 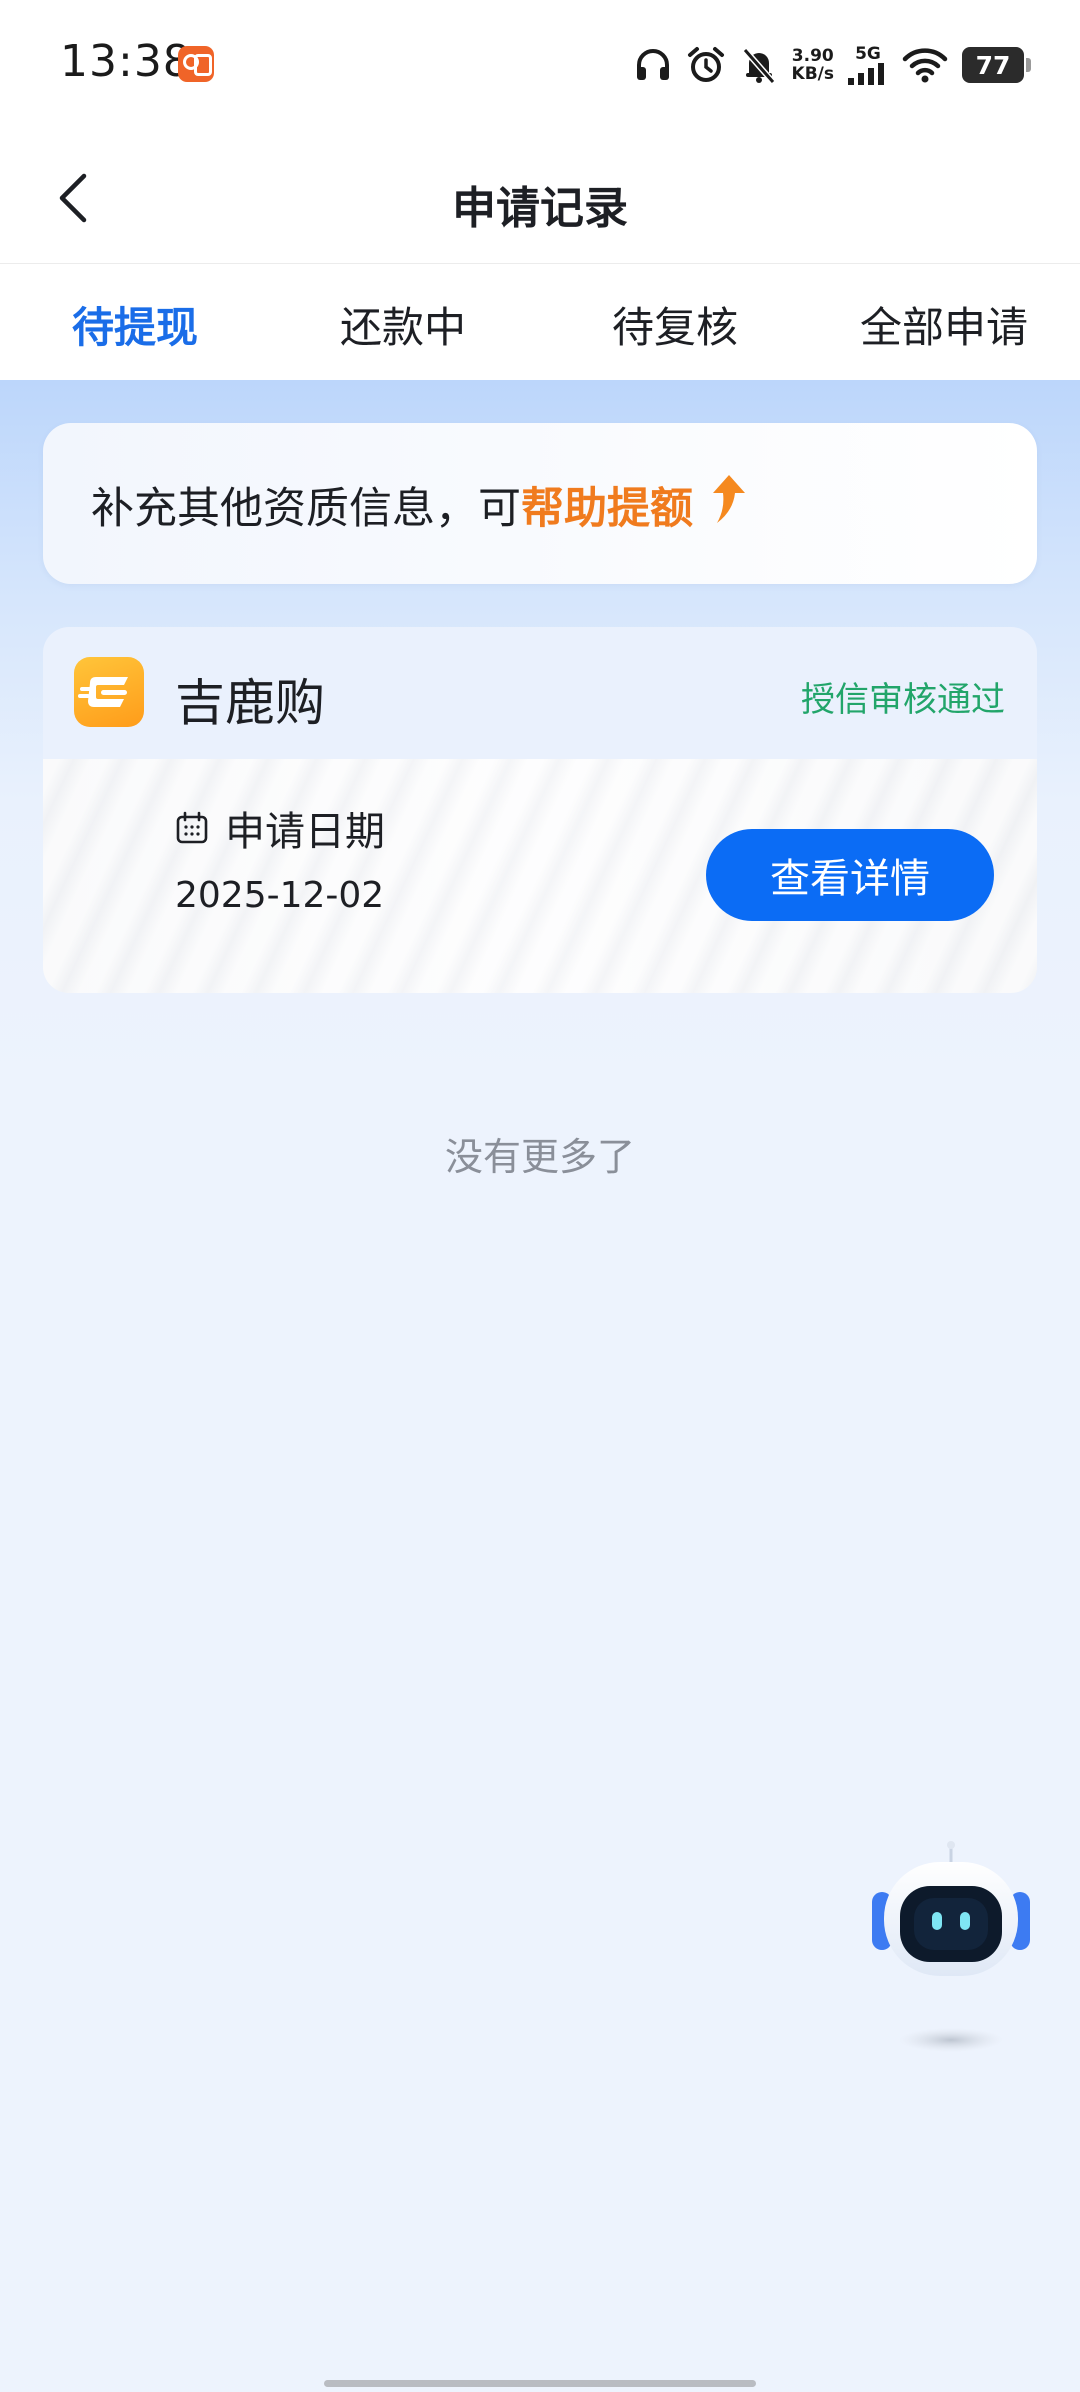 I want to click on date-value: 2025-12-02, so click(x=280, y=895).